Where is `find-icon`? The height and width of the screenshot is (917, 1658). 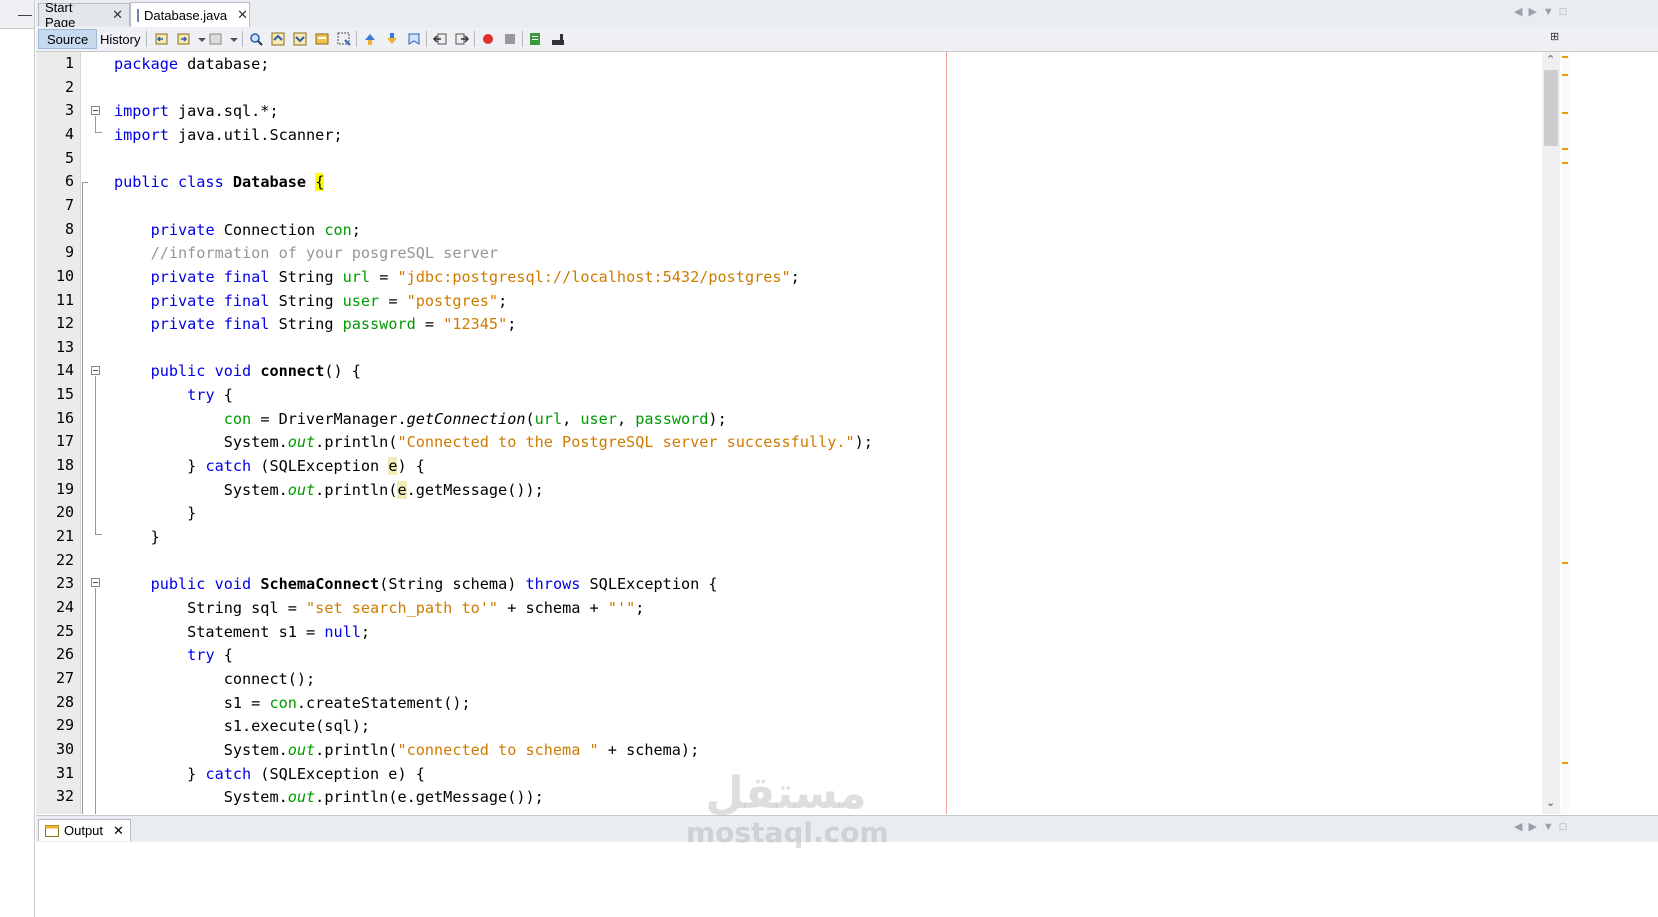
find-icon is located at coordinates (256, 39).